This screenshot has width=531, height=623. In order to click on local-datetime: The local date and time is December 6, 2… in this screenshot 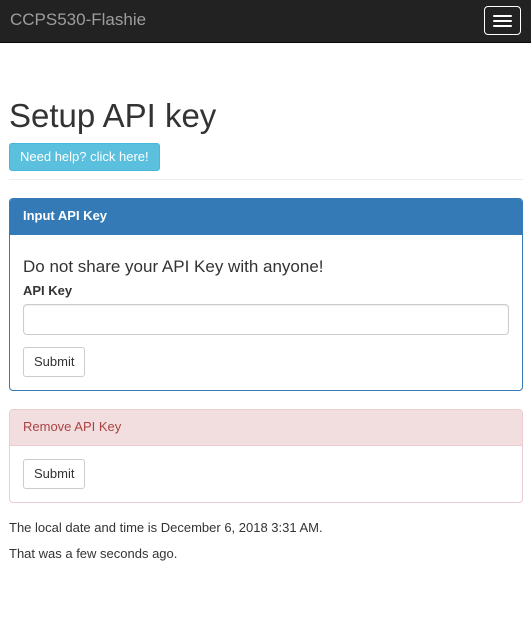, I will do `click(166, 527)`.